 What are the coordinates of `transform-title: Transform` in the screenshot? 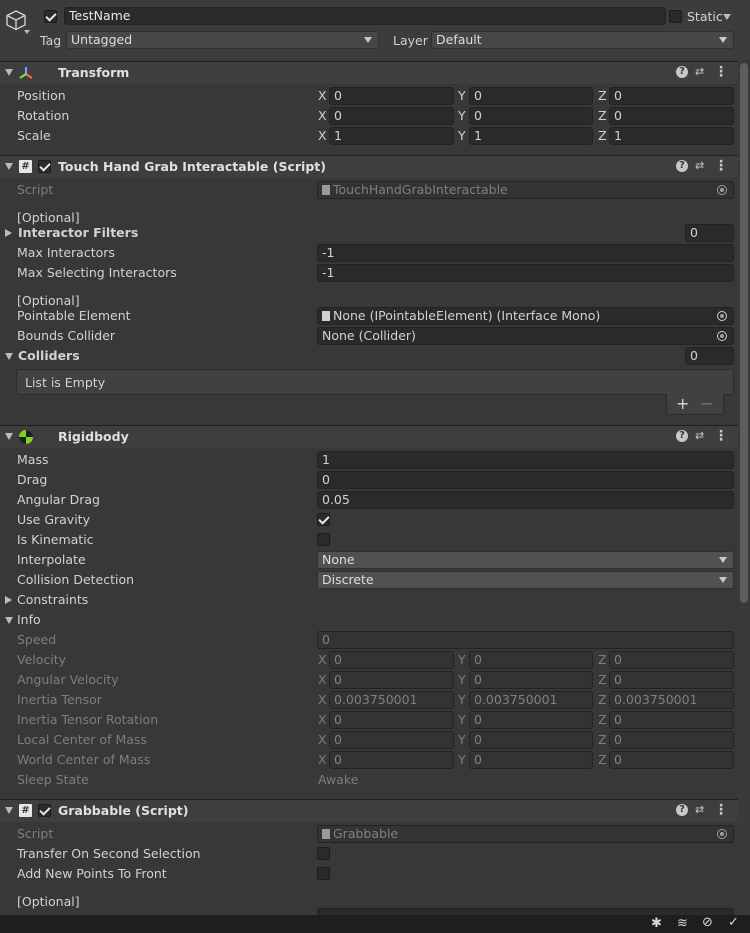 It's located at (94, 72).